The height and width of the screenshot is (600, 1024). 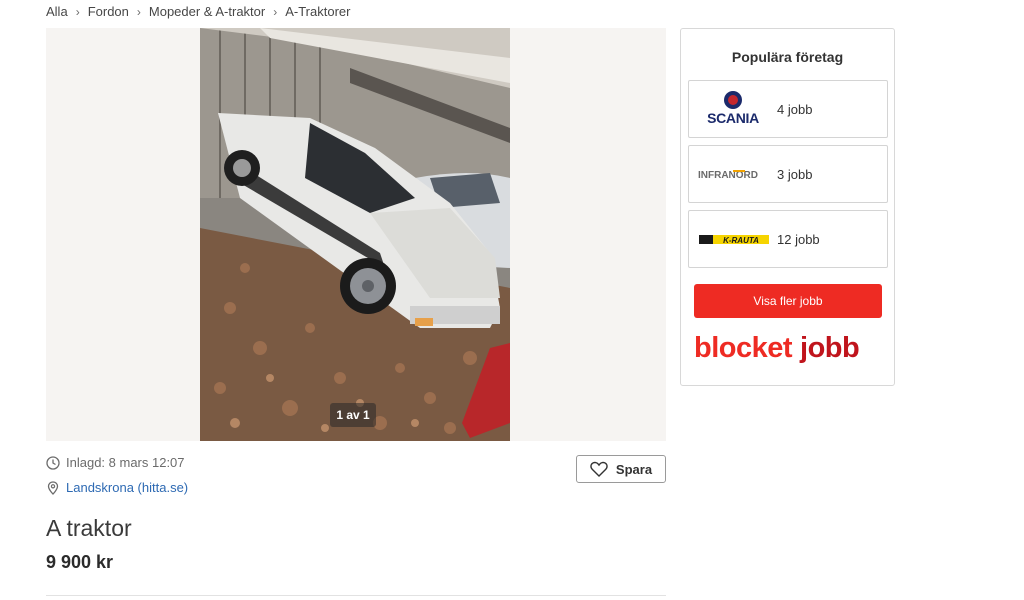 I want to click on divider, so click(x=356, y=595).